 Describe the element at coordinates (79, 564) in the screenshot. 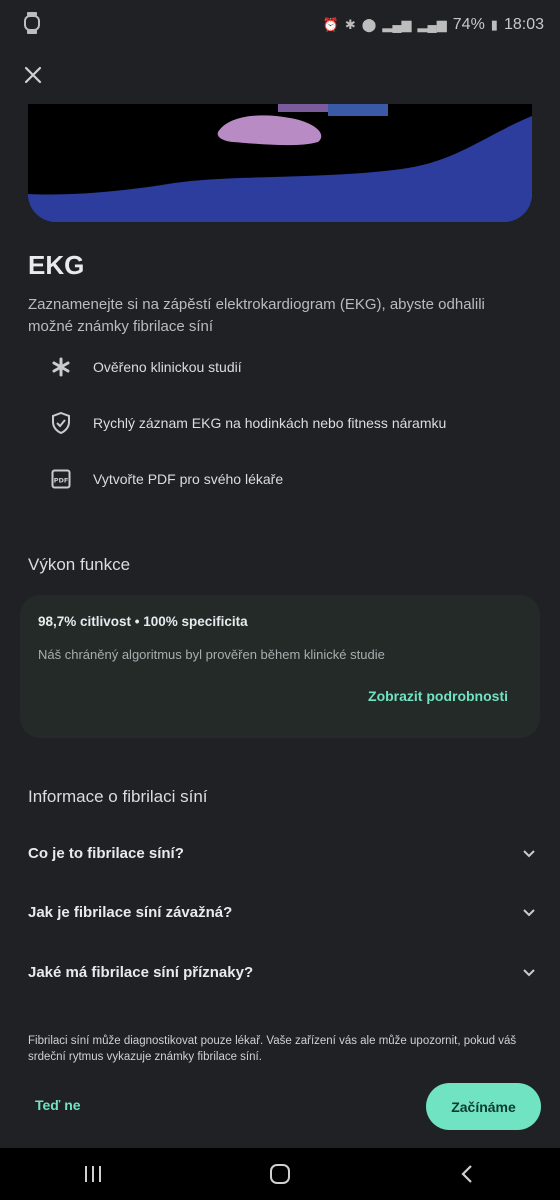

I see `performance-section-title: Výkon funkce` at that location.